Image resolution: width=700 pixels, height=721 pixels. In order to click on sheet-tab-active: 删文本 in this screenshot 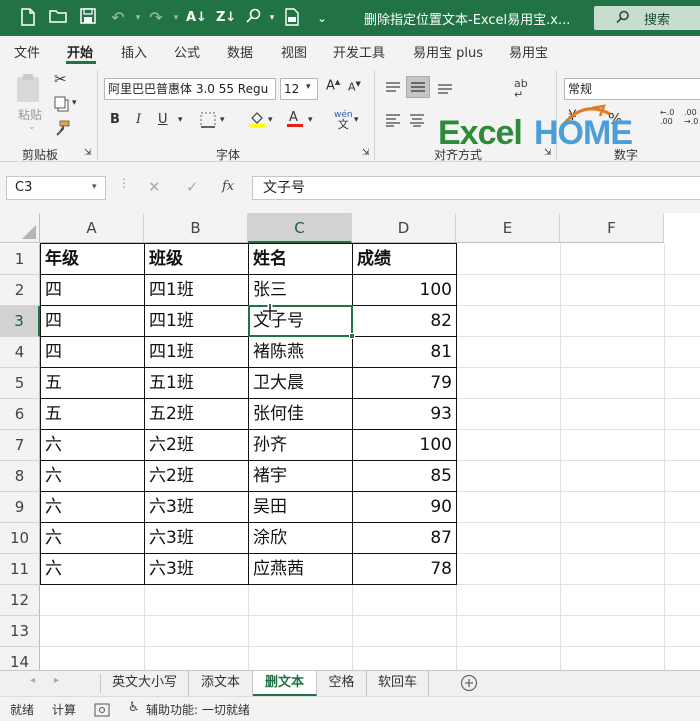, I will do `click(285, 683)`.